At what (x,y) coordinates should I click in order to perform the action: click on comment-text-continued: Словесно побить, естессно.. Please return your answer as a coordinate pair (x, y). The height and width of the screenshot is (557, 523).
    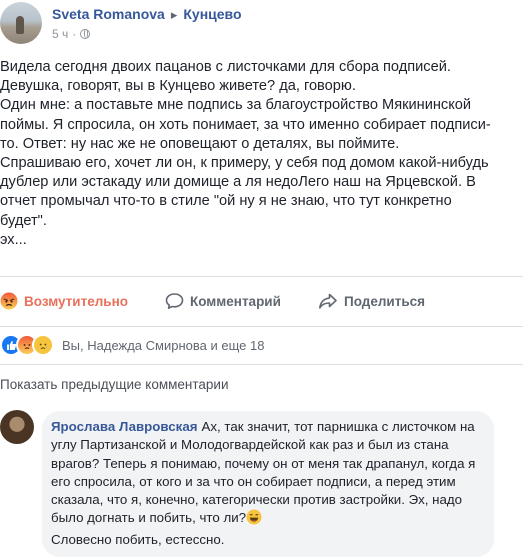
    Looking at the image, I should click on (138, 539).